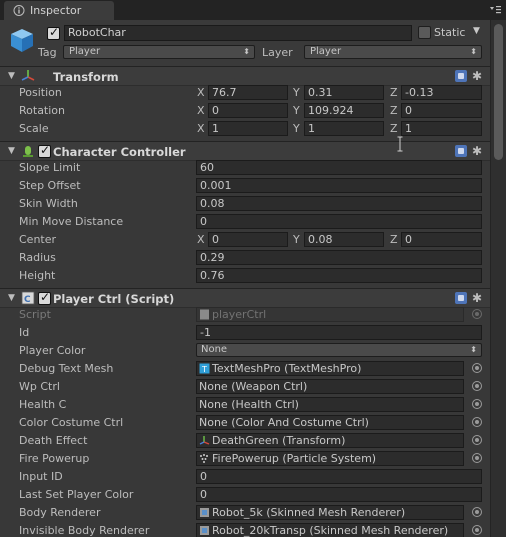 The image size is (506, 537). Describe the element at coordinates (201, 110) in the screenshot. I see `axis-x-label: X` at that location.